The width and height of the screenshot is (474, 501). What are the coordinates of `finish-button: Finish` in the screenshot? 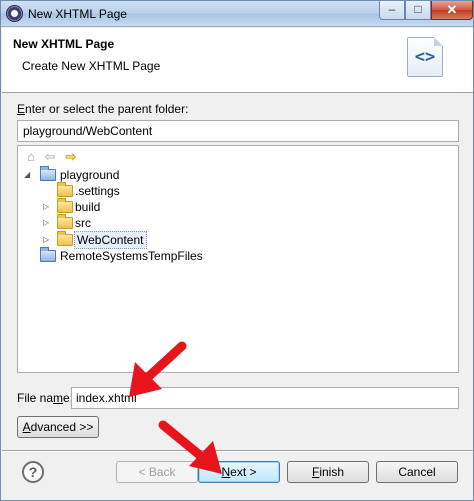 It's located at (328, 472).